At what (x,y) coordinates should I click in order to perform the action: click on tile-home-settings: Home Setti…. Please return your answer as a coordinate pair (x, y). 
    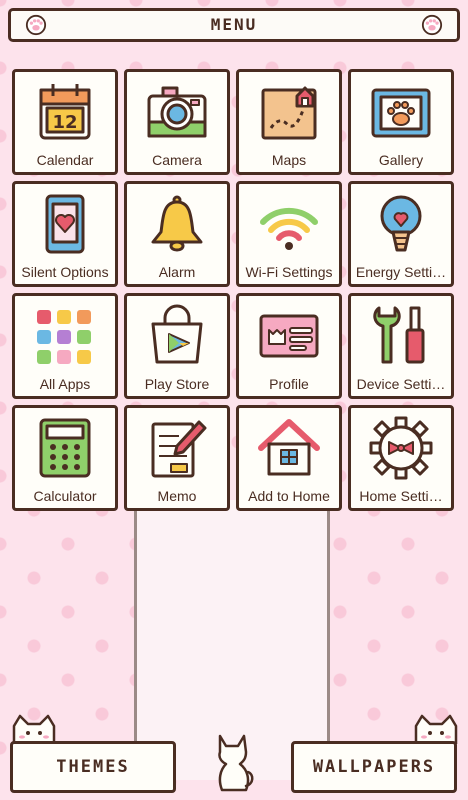
    Looking at the image, I should click on (401, 458).